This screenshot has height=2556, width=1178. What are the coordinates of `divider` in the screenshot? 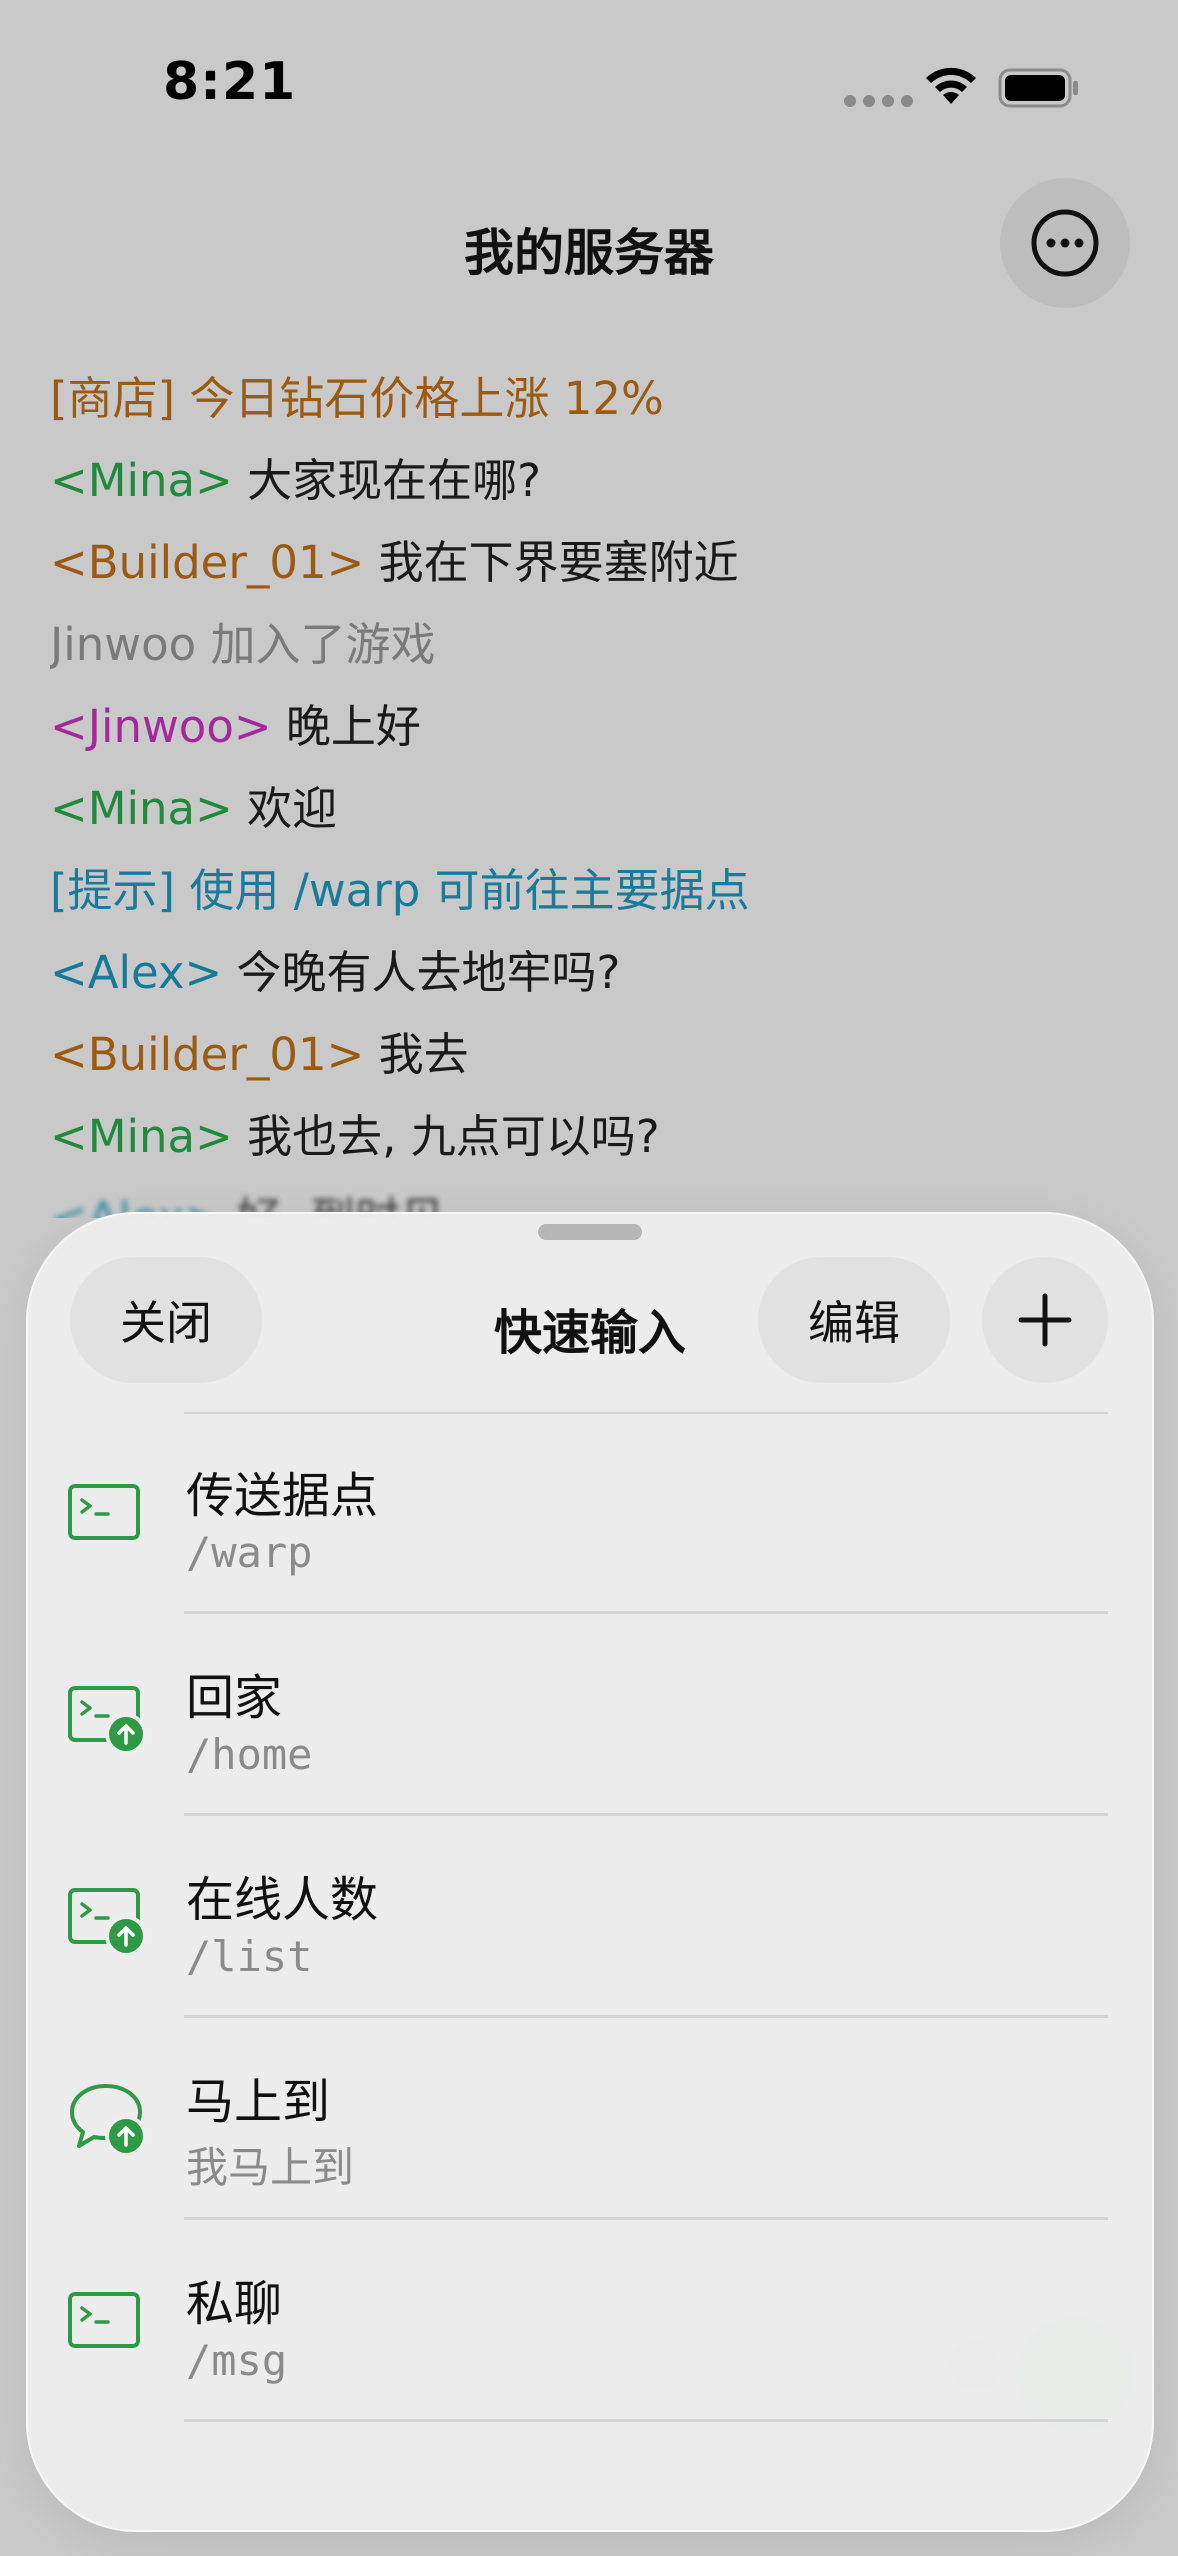 It's located at (646, 2420).